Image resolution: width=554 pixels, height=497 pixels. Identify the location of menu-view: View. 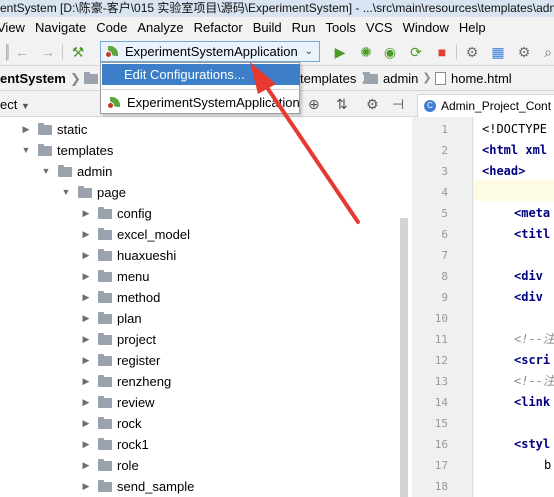
(15, 27).